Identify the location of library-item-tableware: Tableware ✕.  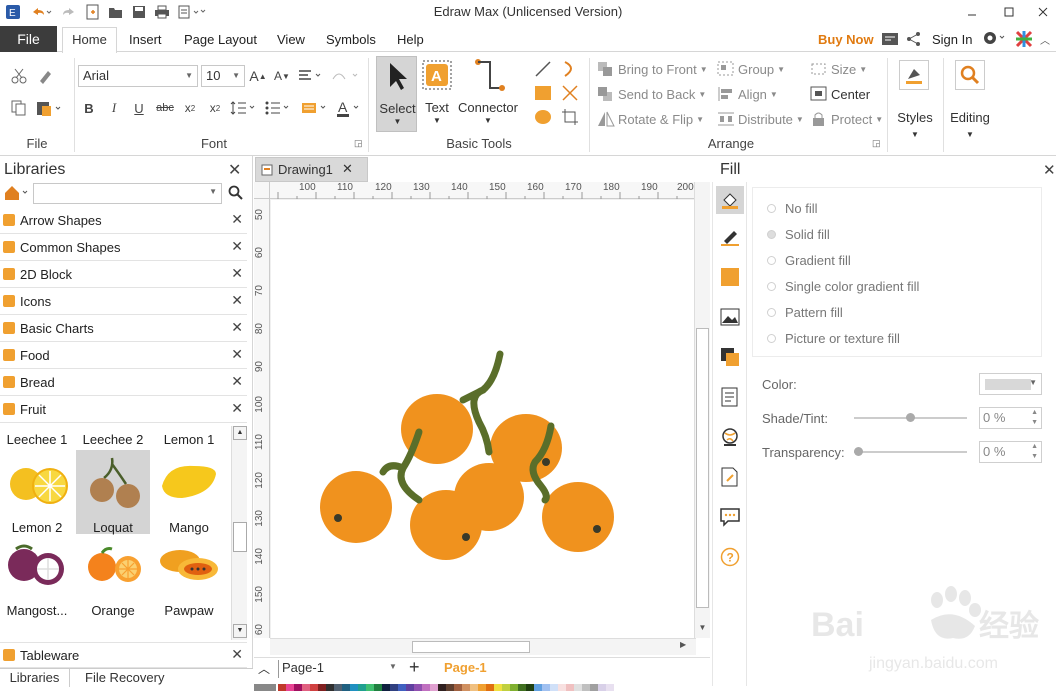
(123, 655).